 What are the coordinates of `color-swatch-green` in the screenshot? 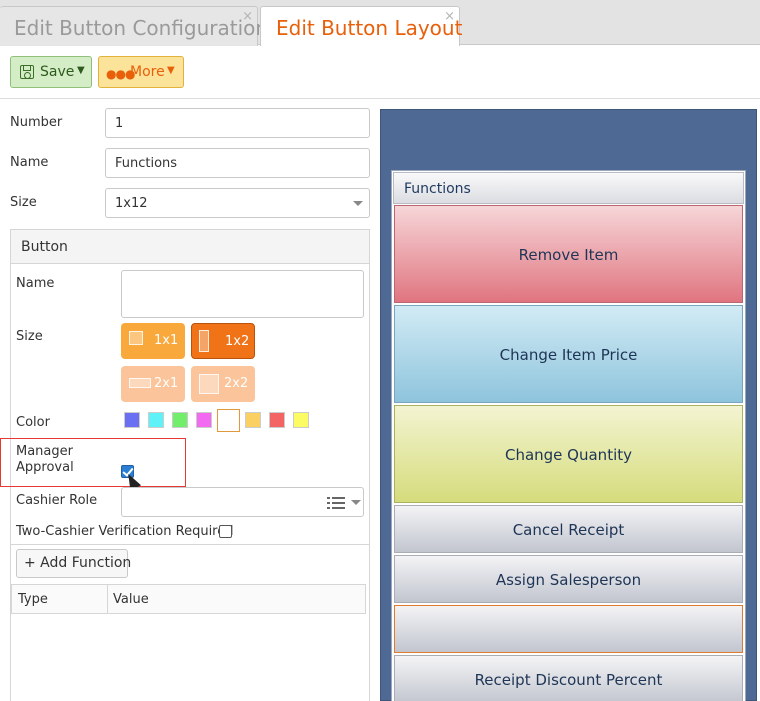 It's located at (180, 420).